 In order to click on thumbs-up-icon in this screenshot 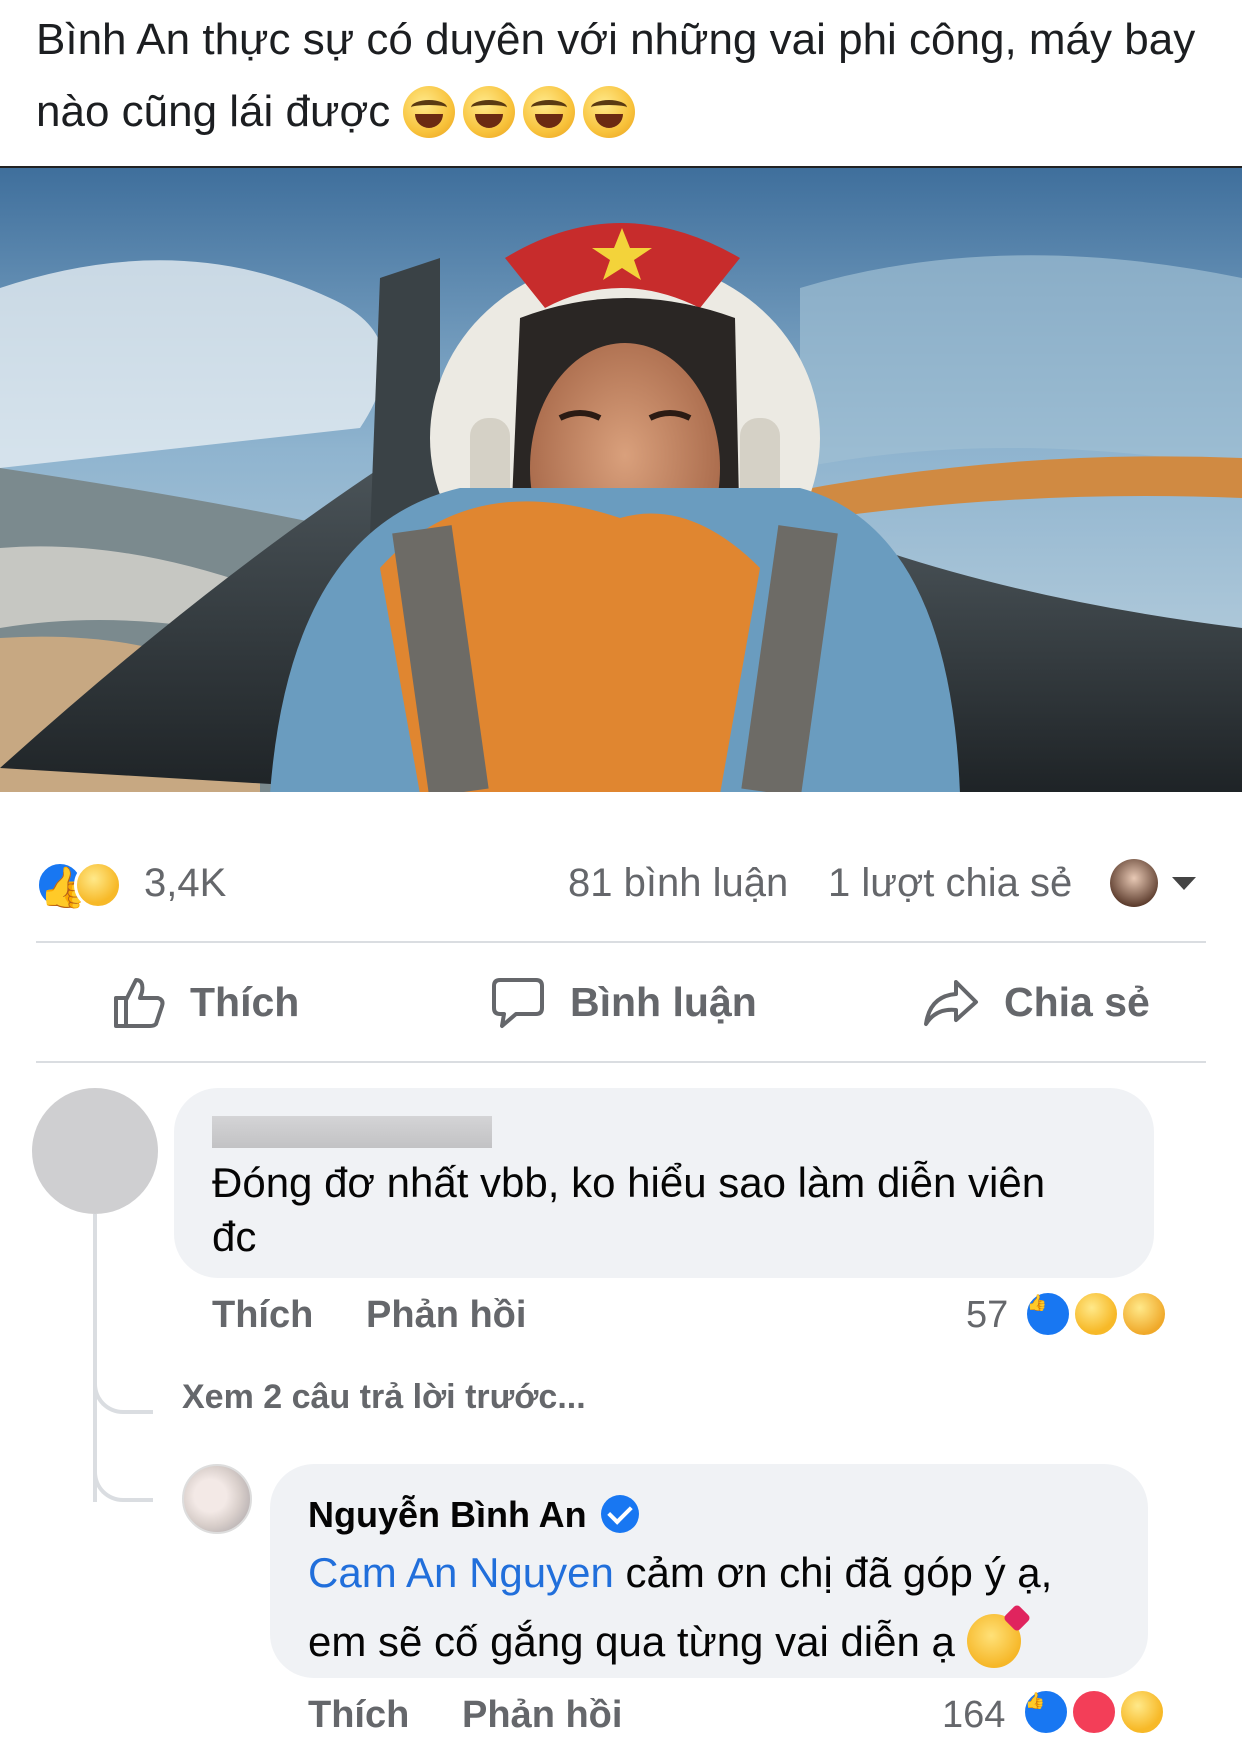, I will do `click(139, 1003)`.